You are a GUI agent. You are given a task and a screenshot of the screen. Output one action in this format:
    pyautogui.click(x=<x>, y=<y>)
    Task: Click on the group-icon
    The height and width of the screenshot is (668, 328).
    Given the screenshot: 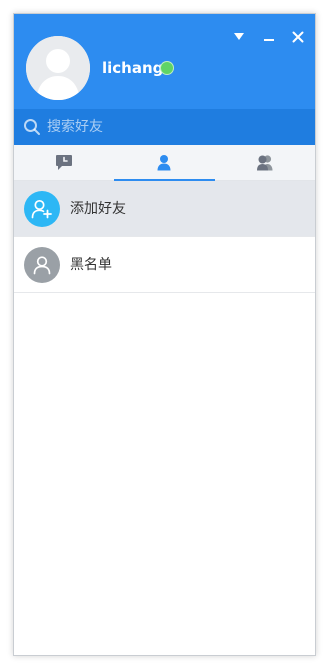 What is the action you would take?
    pyautogui.click(x=264, y=163)
    